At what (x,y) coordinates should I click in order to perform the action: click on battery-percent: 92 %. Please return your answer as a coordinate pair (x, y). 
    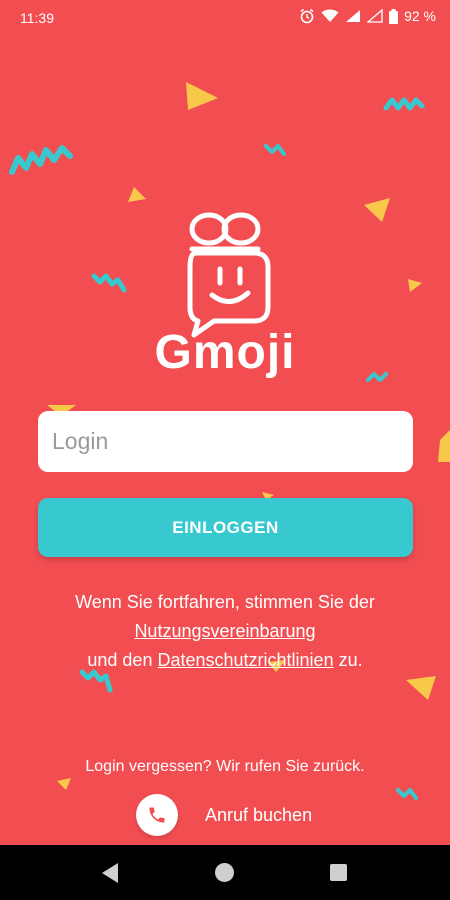
    Looking at the image, I should click on (420, 16).